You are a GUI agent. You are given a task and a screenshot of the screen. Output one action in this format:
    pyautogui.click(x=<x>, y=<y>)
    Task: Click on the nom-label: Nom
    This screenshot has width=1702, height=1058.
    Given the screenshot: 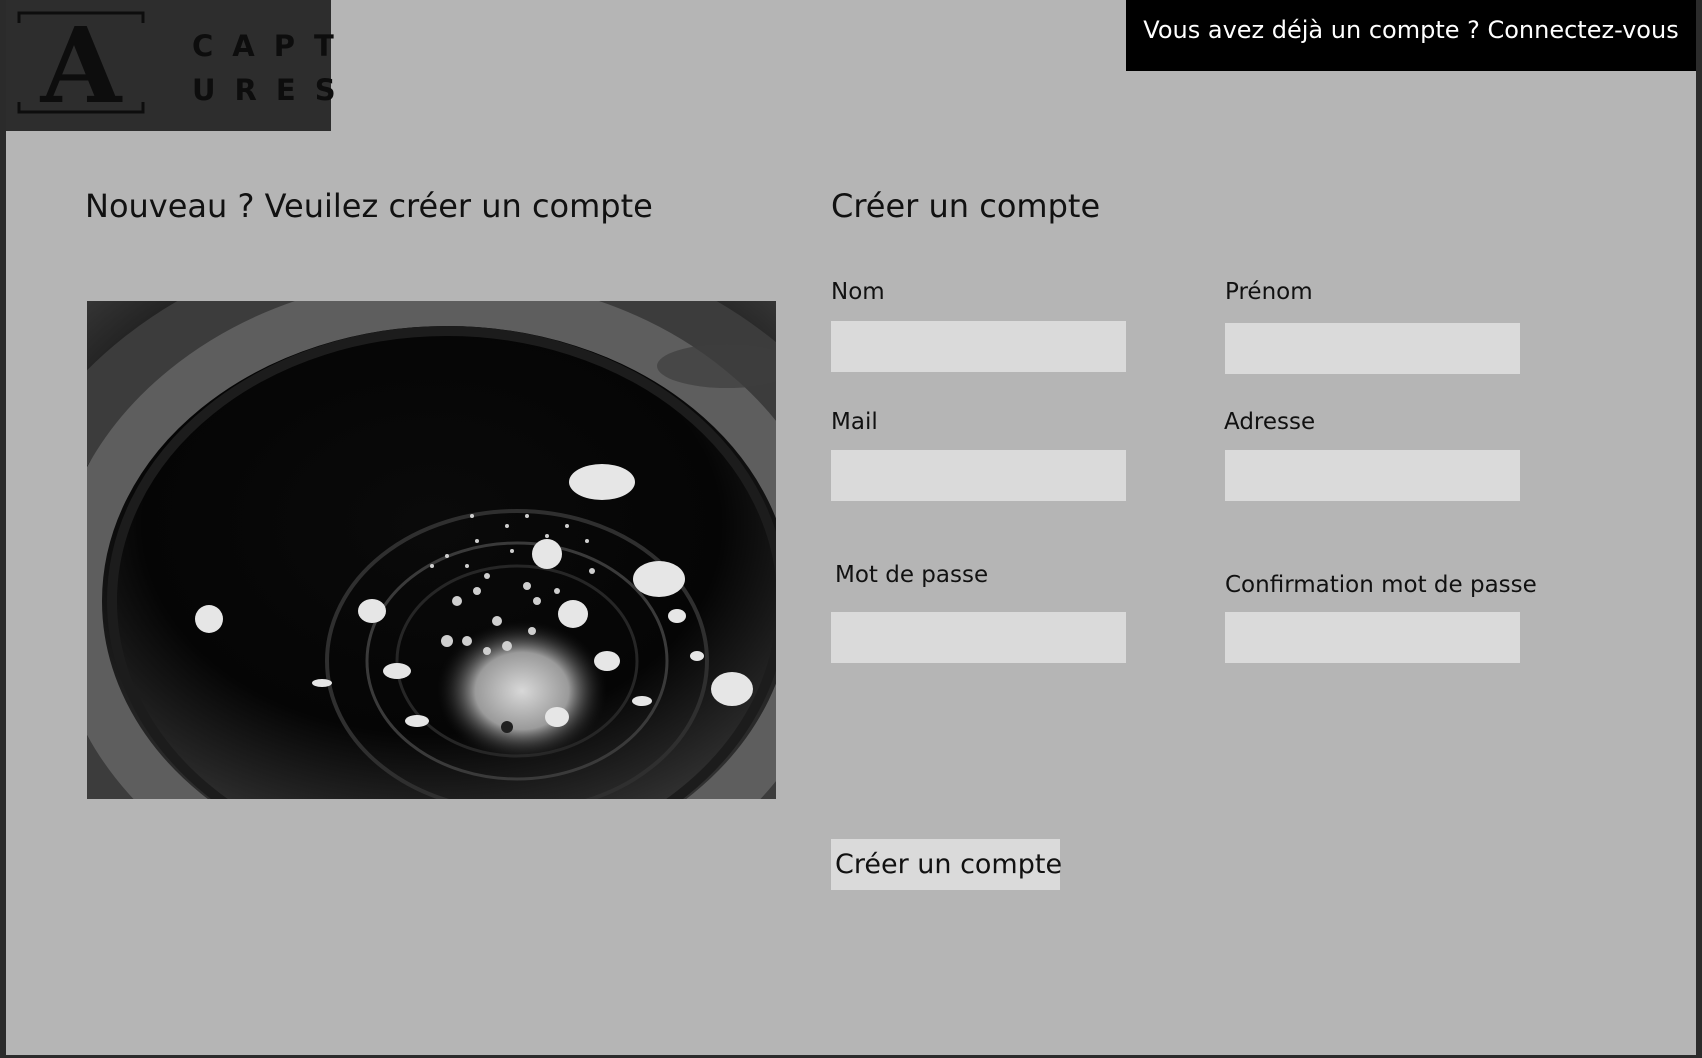 What is the action you would take?
    pyautogui.click(x=858, y=292)
    